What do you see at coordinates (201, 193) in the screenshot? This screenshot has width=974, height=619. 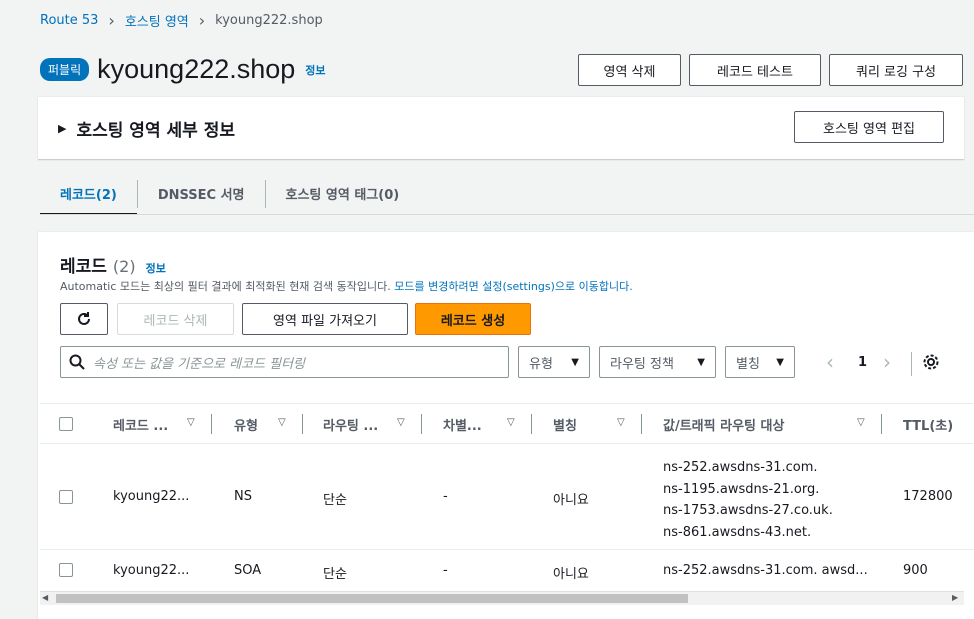 I see `tab-dnssec: DNSSEC 서명` at bounding box center [201, 193].